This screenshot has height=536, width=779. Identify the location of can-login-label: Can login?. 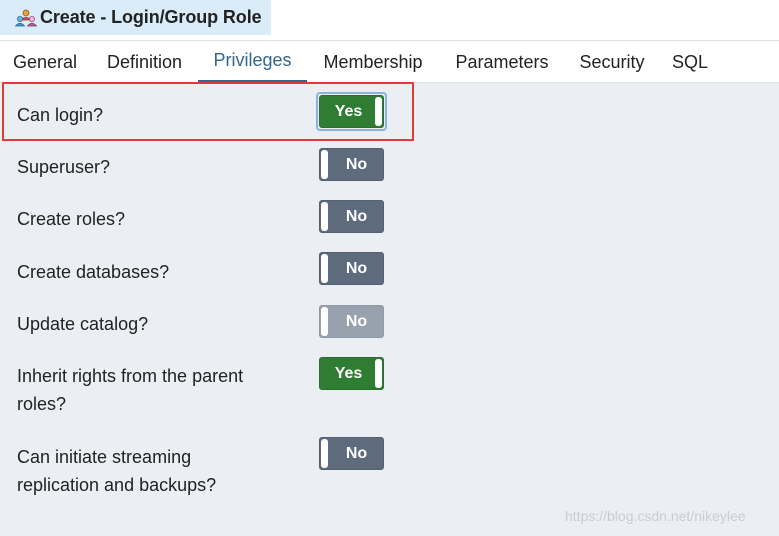
(60, 115).